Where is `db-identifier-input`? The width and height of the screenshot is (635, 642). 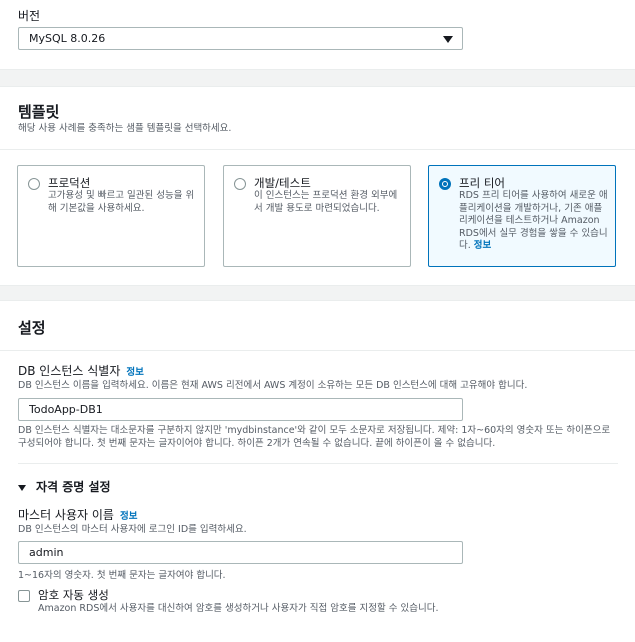 db-identifier-input is located at coordinates (240, 409).